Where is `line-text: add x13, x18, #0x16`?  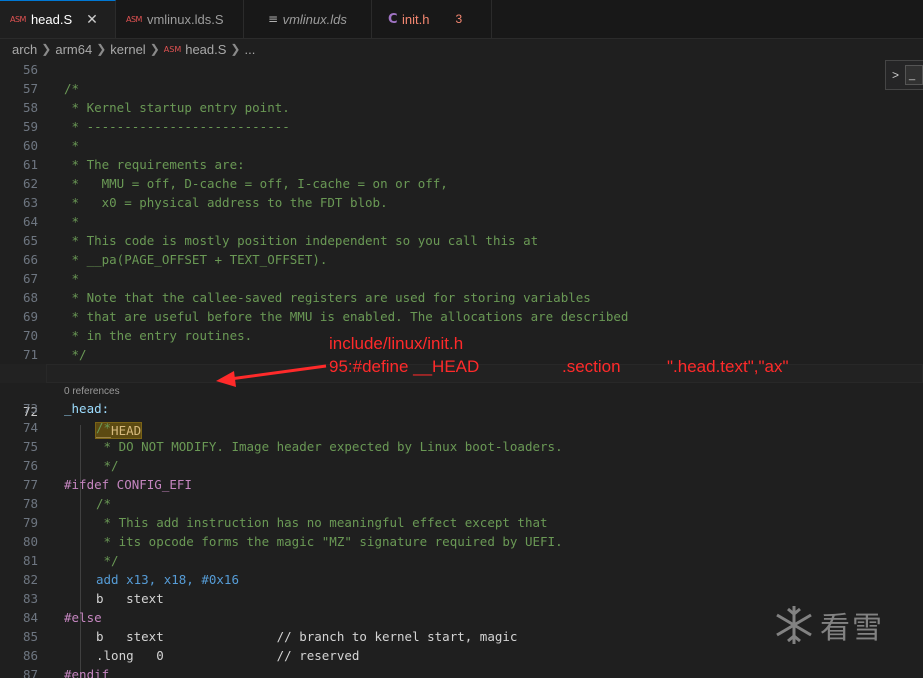
line-text: add x13, x18, #0x16 is located at coordinates (167, 579).